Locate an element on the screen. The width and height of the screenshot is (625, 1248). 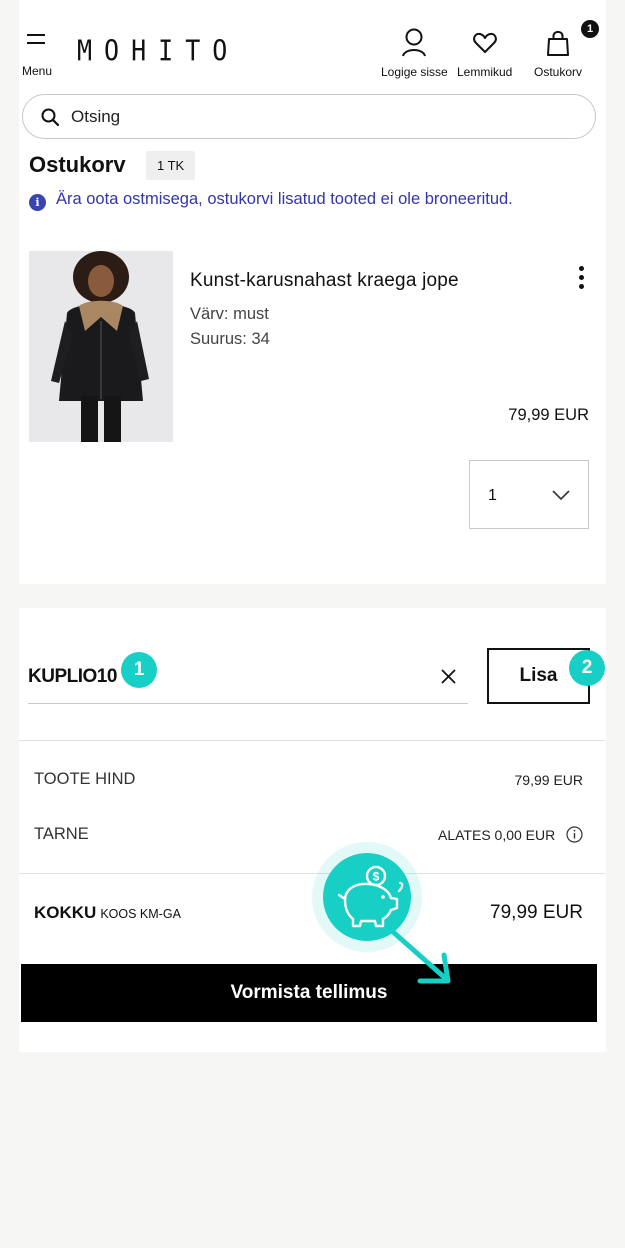
chevron-down-icon is located at coordinates (561, 495).